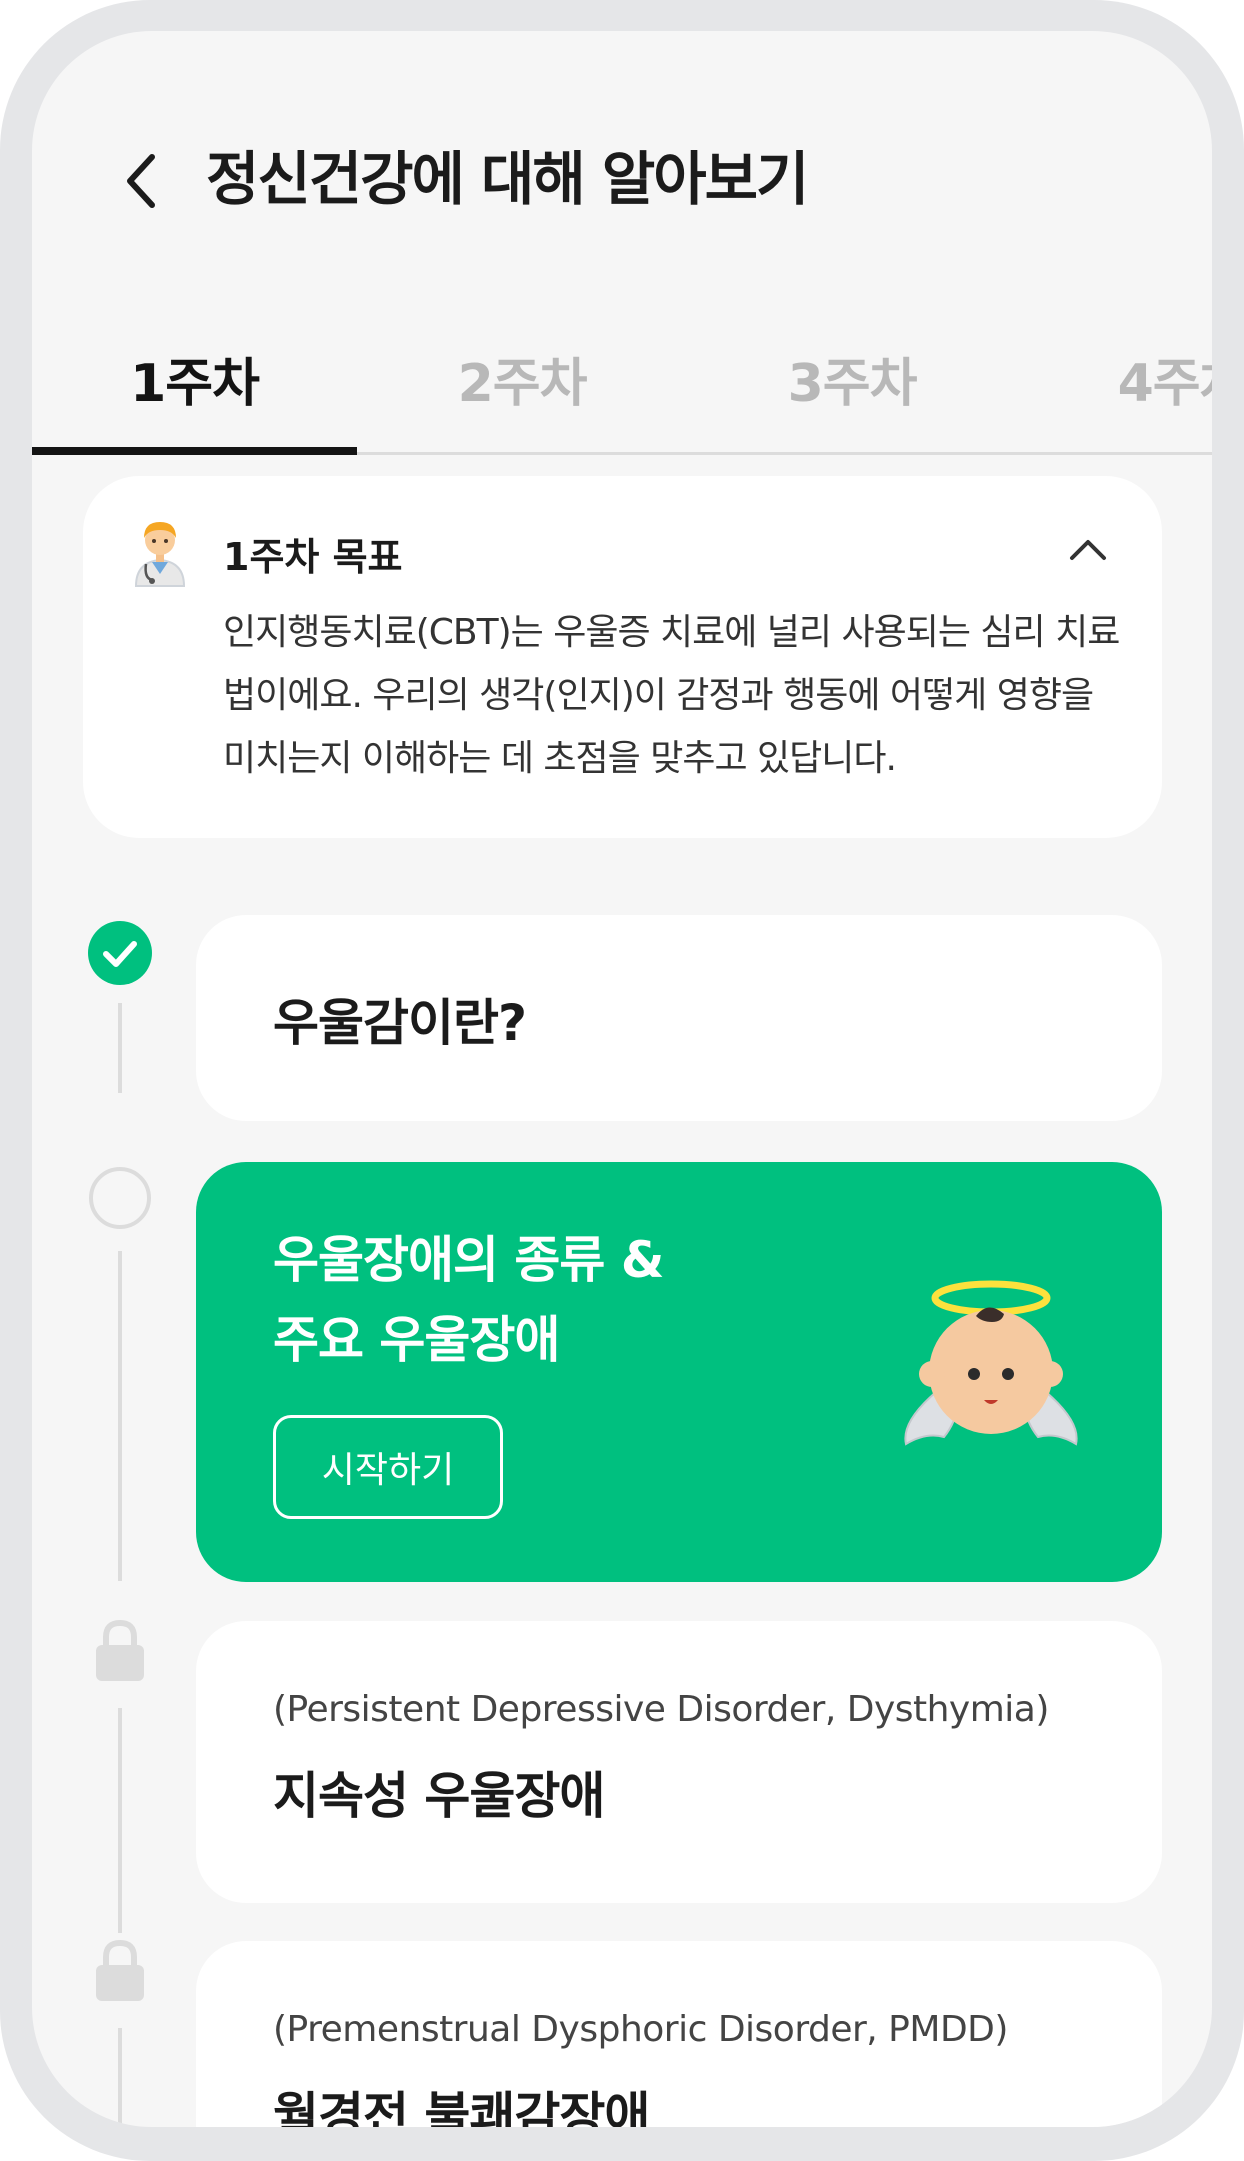  Describe the element at coordinates (852, 378) in the screenshot. I see `tab-week-3: 3주차` at that location.